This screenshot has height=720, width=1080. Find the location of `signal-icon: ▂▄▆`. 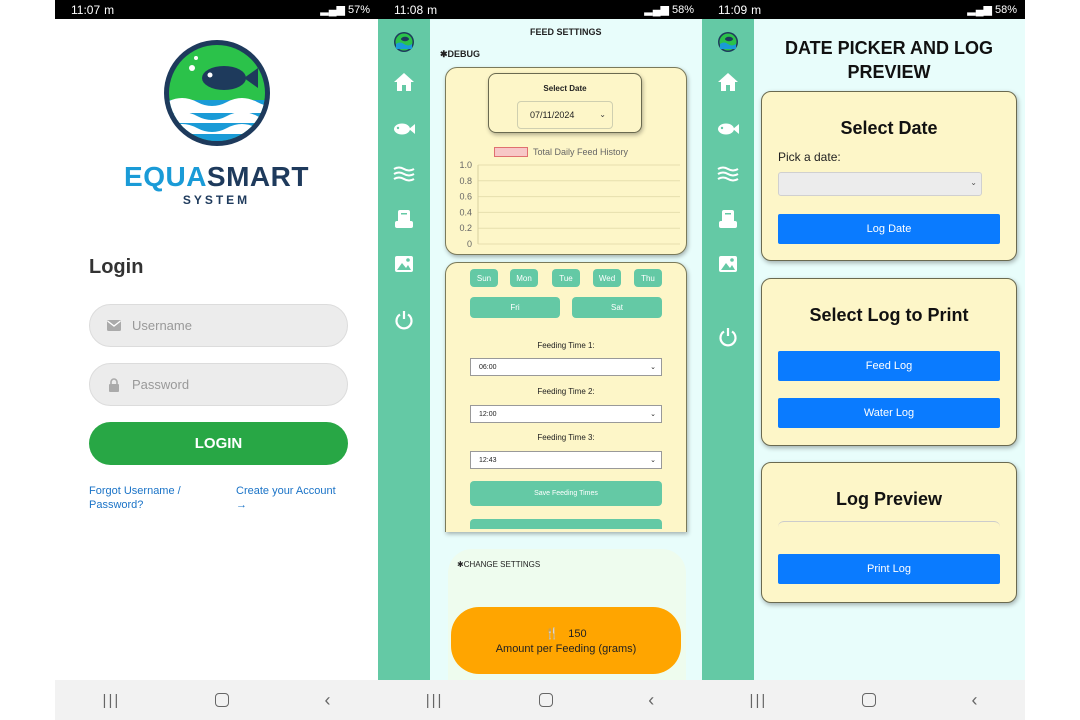

signal-icon: ▂▄▆ is located at coordinates (979, 10).